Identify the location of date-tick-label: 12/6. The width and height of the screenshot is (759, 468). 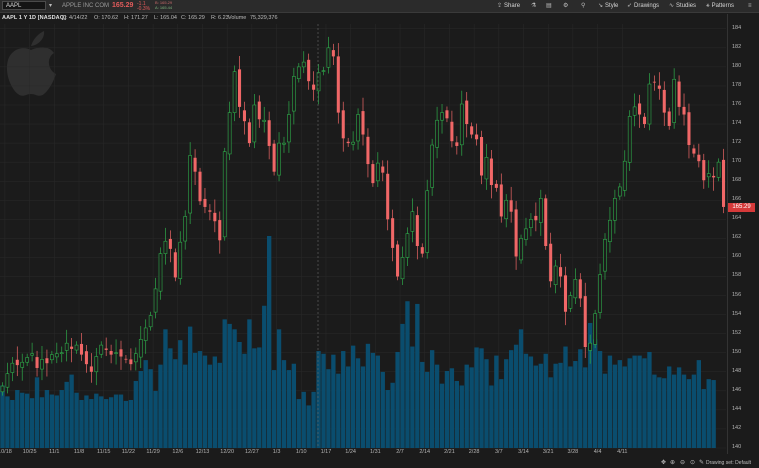
(178, 452).